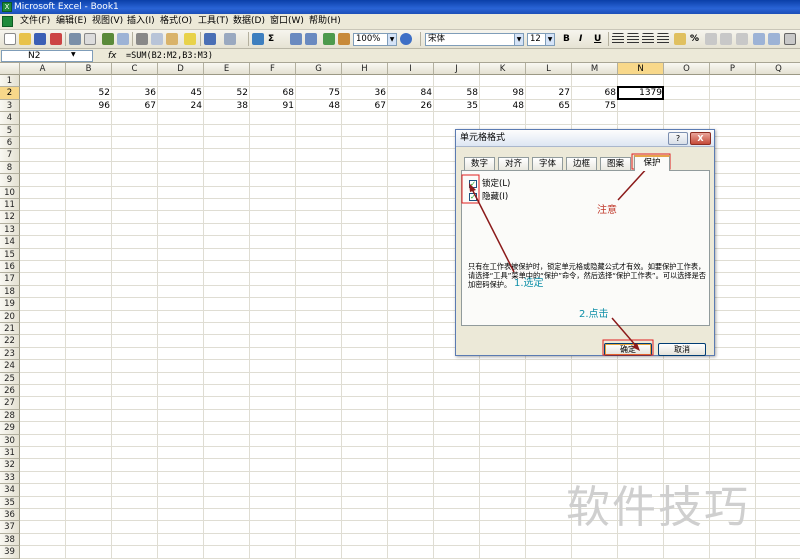 The height and width of the screenshot is (559, 800). Describe the element at coordinates (597, 39) in the screenshot. I see `underline-button: U` at that location.